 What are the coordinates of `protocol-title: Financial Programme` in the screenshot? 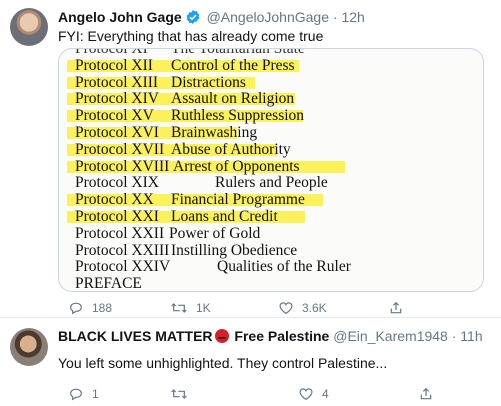 It's located at (238, 200).